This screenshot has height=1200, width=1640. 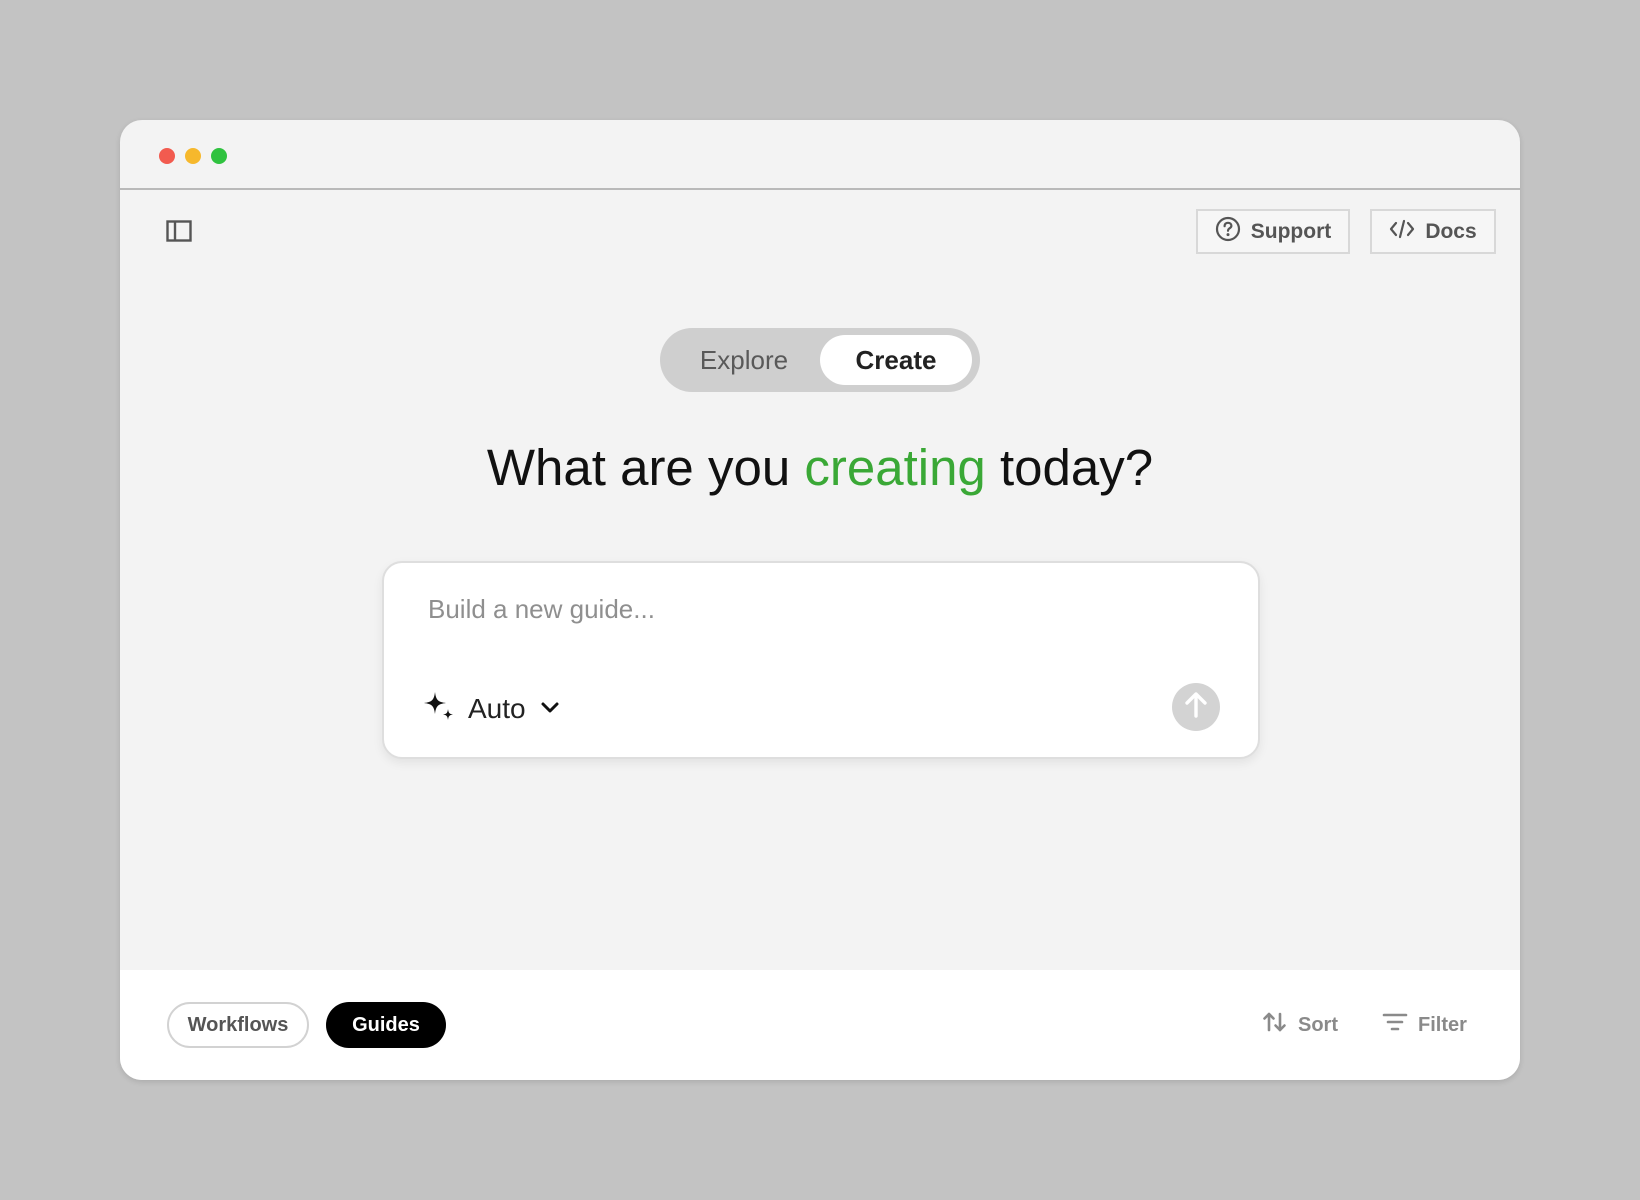 I want to click on page-title: What are you creating today?, so click(x=820, y=467).